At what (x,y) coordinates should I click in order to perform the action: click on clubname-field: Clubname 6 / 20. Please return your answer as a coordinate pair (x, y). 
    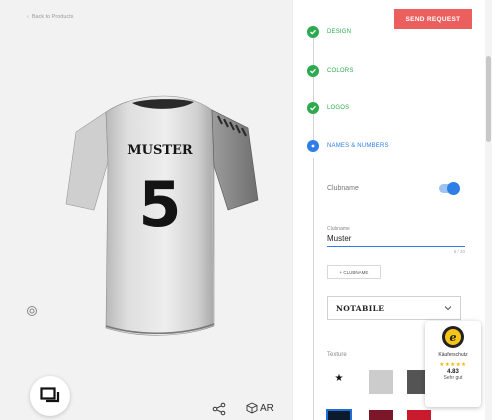
    Looking at the image, I should click on (396, 240).